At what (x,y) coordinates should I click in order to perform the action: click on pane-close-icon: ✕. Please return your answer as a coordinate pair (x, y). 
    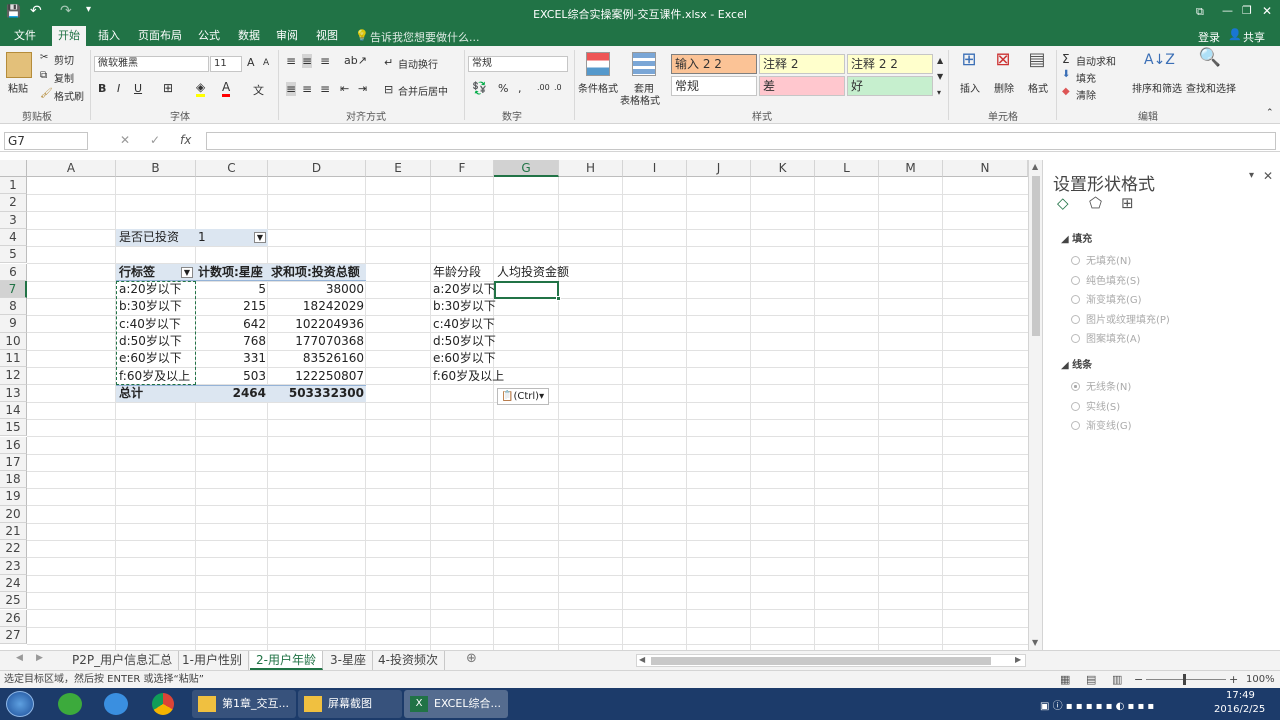
    Looking at the image, I should click on (1268, 176).